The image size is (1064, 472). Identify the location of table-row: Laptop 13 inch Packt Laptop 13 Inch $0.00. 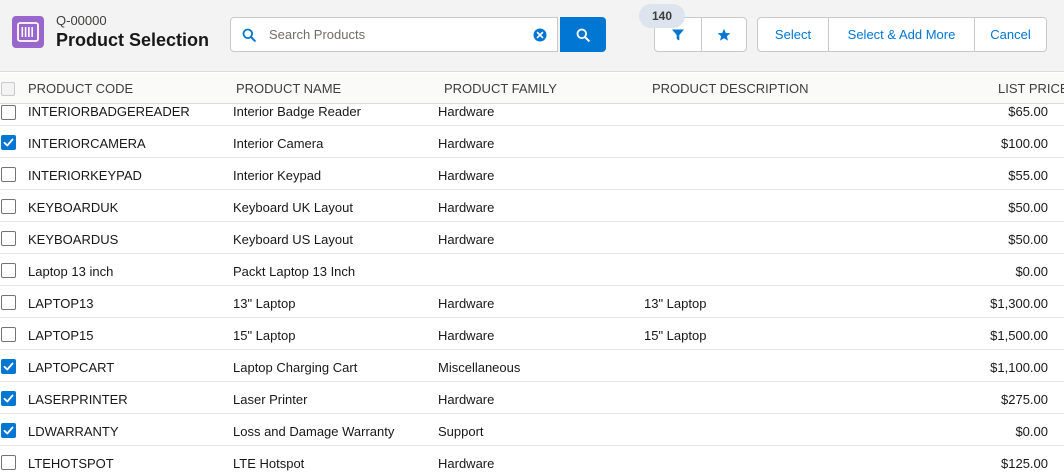
(532, 270).